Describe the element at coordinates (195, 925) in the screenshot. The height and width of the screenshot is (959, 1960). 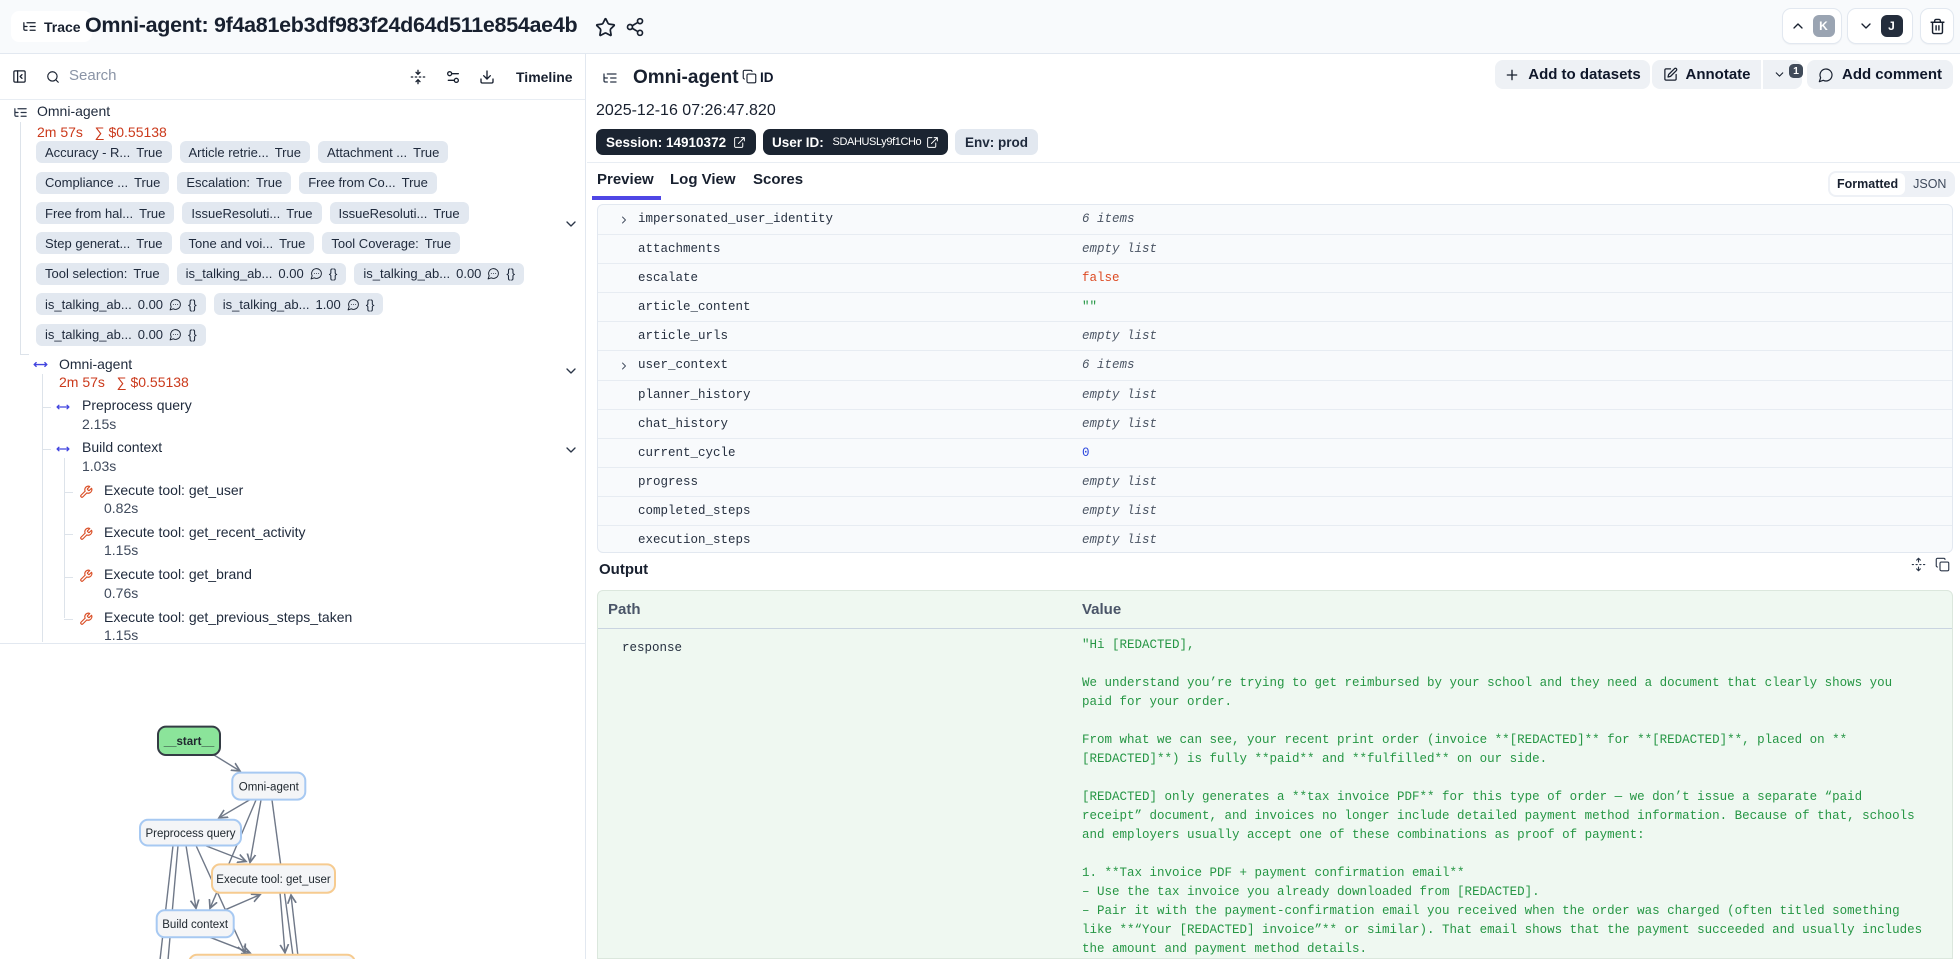
I see `svg-text: Build context` at that location.